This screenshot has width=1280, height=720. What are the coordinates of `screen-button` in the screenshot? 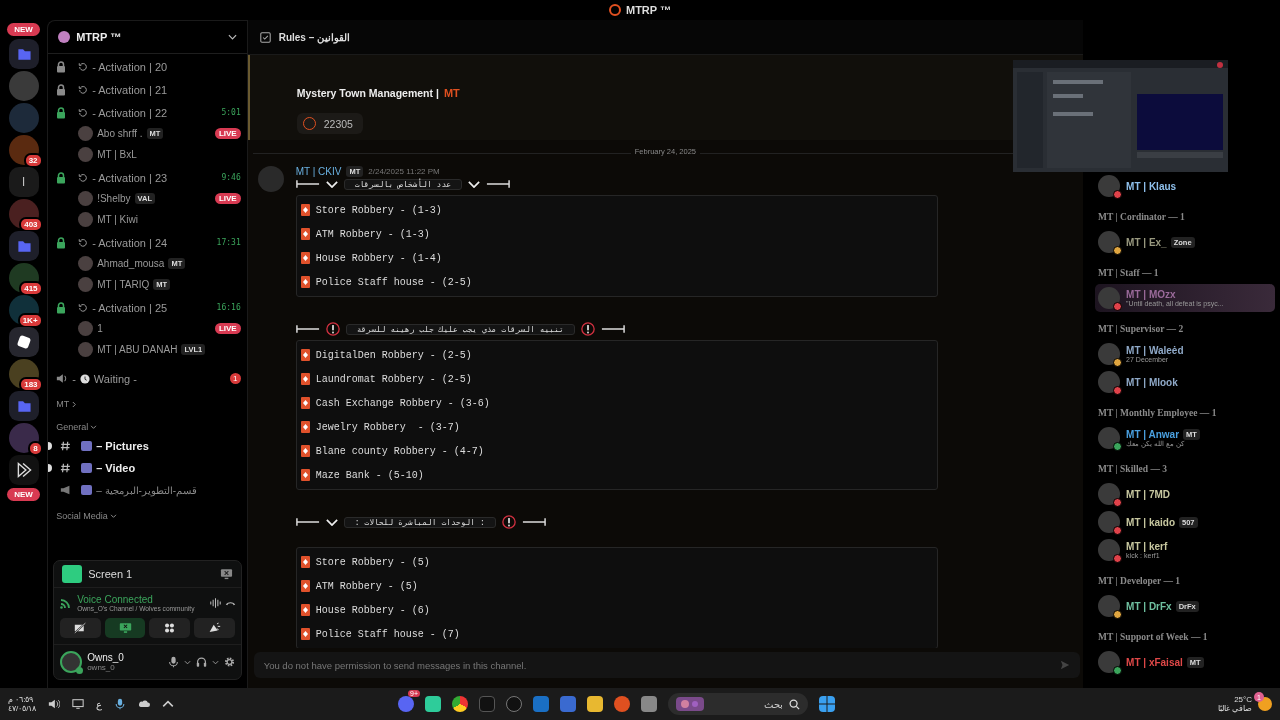 It's located at (125, 628).